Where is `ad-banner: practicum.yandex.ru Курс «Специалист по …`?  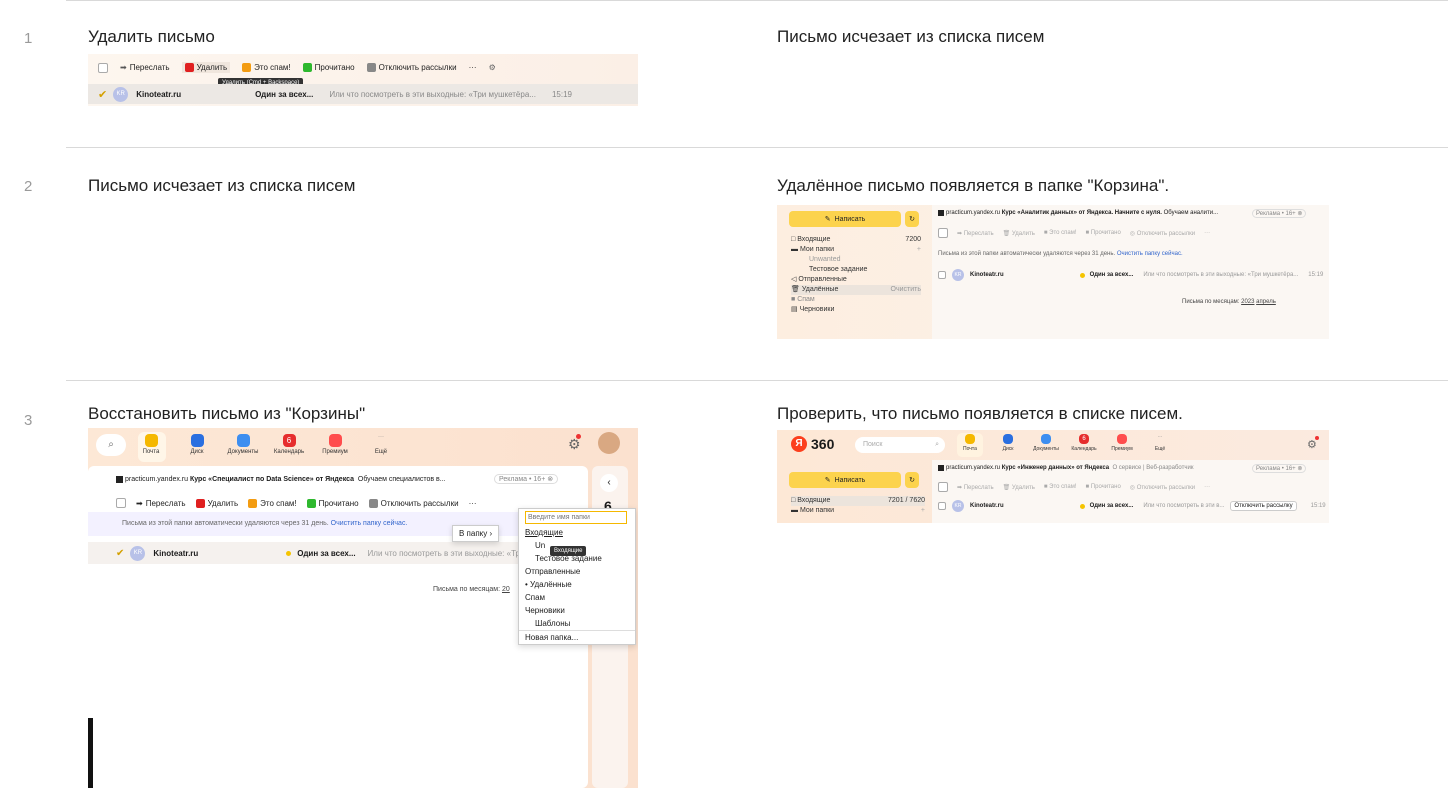 ad-banner: practicum.yandex.ru Курс «Специалист по … is located at coordinates (281, 479).